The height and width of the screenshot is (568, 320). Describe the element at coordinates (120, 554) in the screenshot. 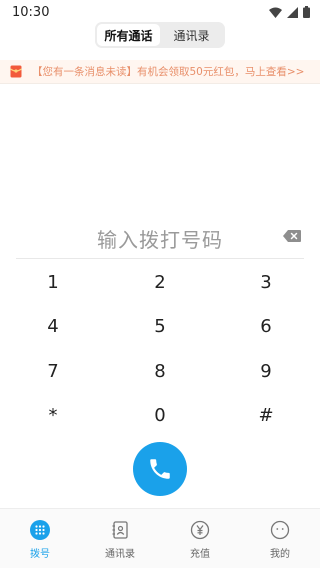

I see `tab-contacts-label: 通讯录` at that location.